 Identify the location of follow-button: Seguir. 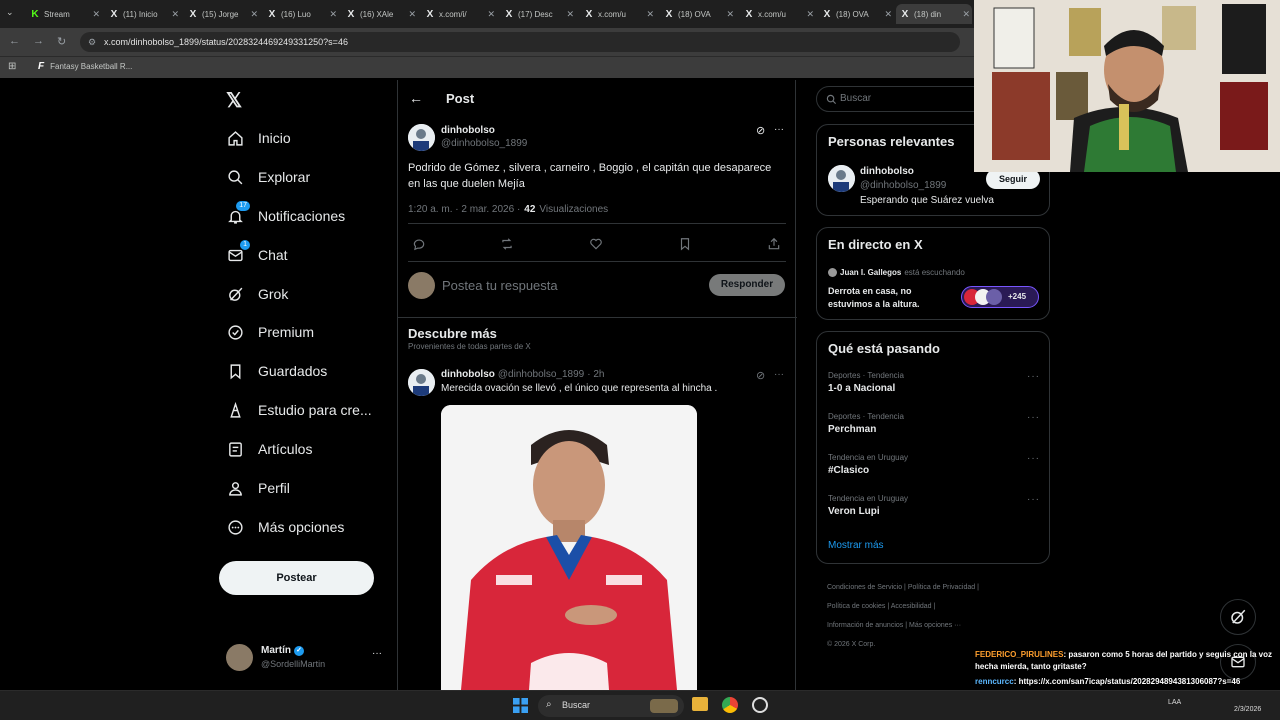
(1013, 179).